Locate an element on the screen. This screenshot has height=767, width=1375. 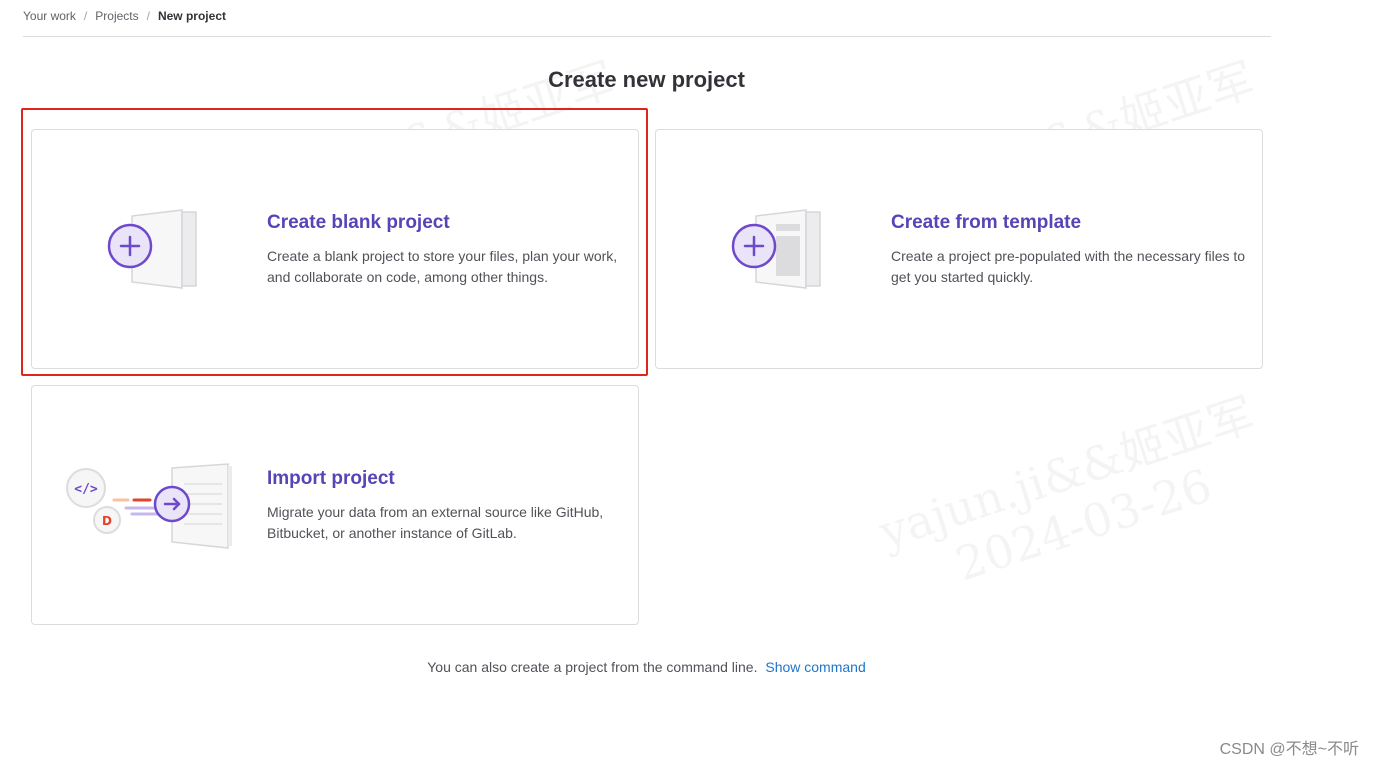
show-command-link: Show command is located at coordinates (815, 667).